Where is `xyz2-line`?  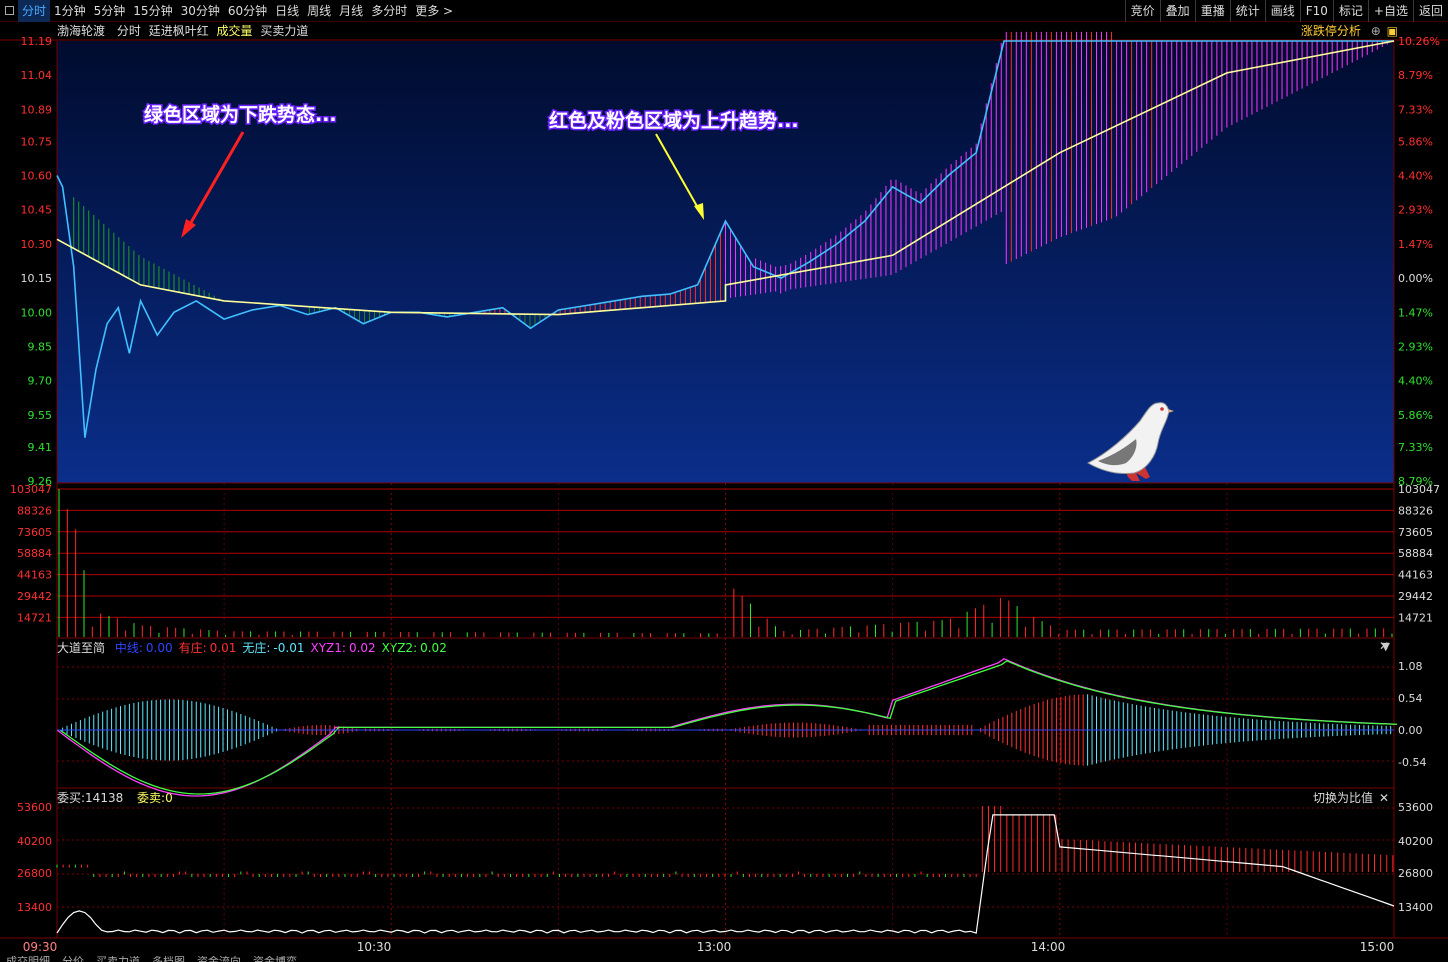
xyz2-line is located at coordinates (728, 727).